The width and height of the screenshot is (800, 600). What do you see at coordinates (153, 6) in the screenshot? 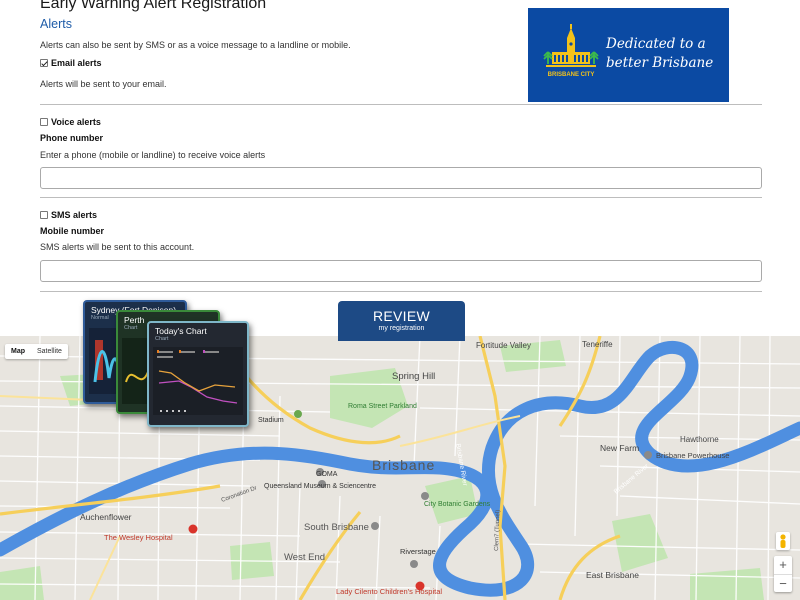
I see `page-title: Early Warning Alert Registration` at bounding box center [153, 6].